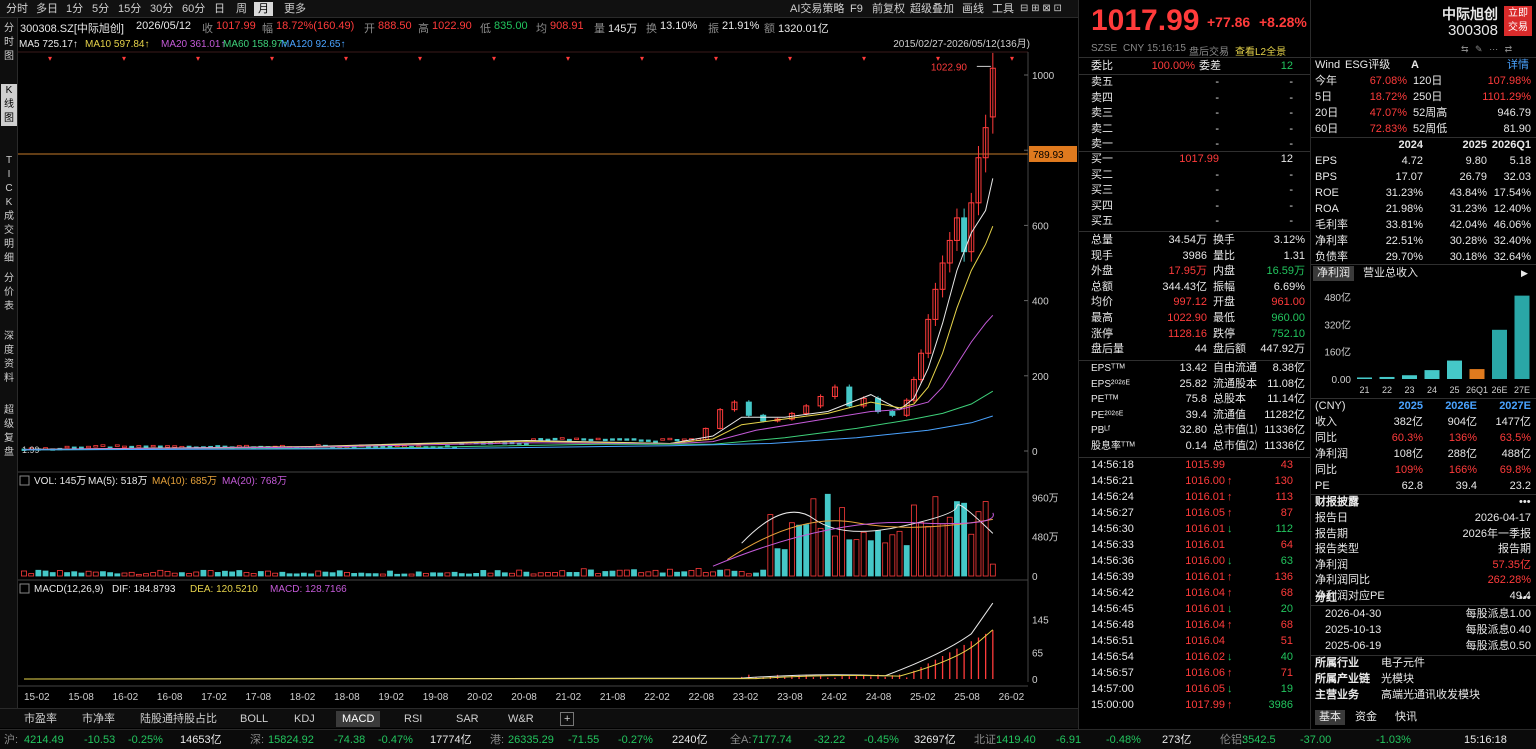 The height and width of the screenshot is (749, 1536). I want to click on indicator-tab-2: 陆股通持股占比, so click(178, 719).